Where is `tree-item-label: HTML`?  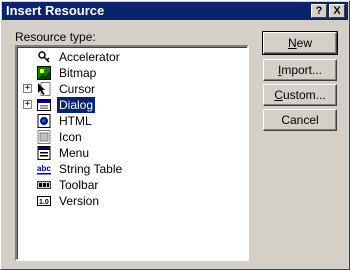 tree-item-label: HTML is located at coordinates (75, 121).